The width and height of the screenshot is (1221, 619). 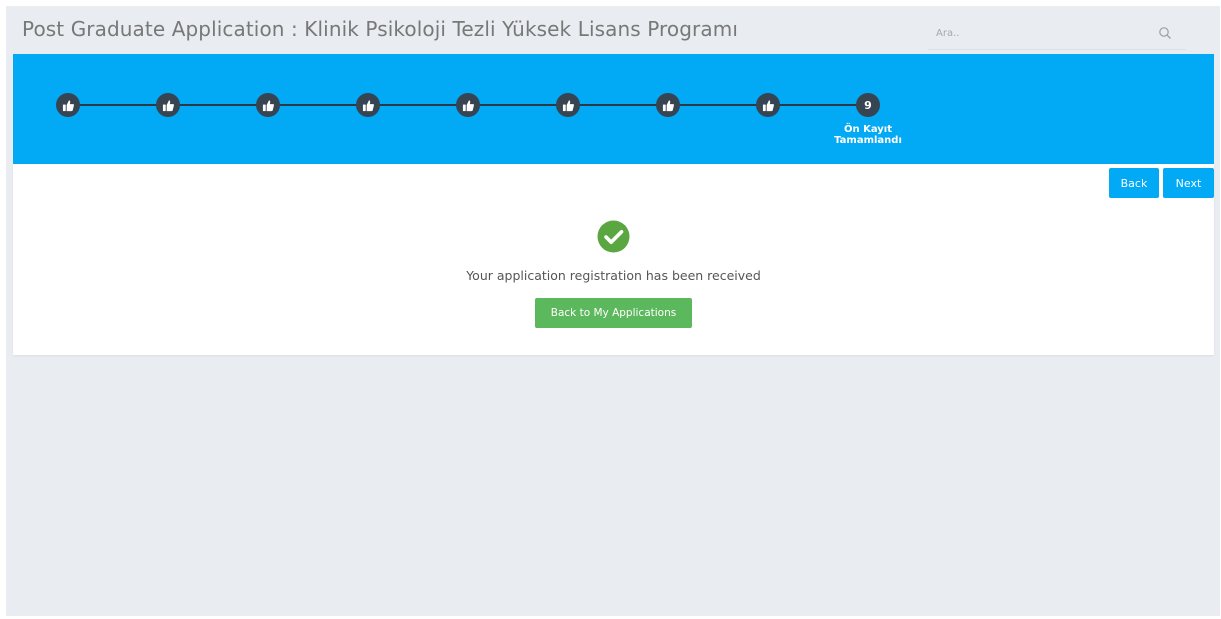 What do you see at coordinates (1036, 33) in the screenshot?
I see `search-input` at bounding box center [1036, 33].